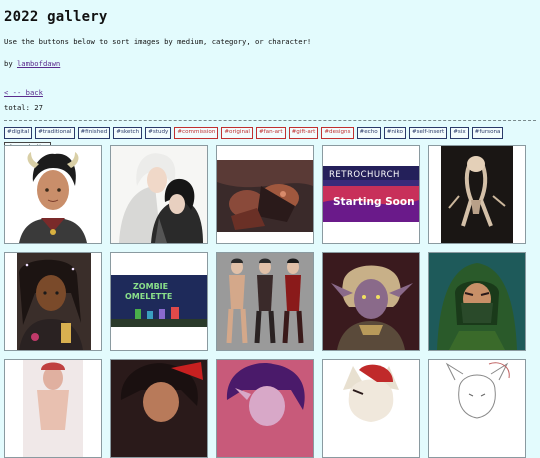 The width and height of the screenshot is (540, 458). I want to click on retrochurch-stream-screen: RETROCHURCH Starting Soon, so click(371, 194).